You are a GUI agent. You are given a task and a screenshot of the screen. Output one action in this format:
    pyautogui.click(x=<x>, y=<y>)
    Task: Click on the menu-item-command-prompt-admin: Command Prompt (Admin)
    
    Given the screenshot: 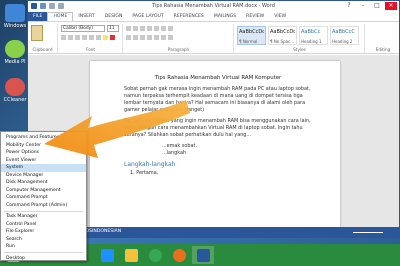 What is the action you would take?
    pyautogui.click(x=43, y=206)
    